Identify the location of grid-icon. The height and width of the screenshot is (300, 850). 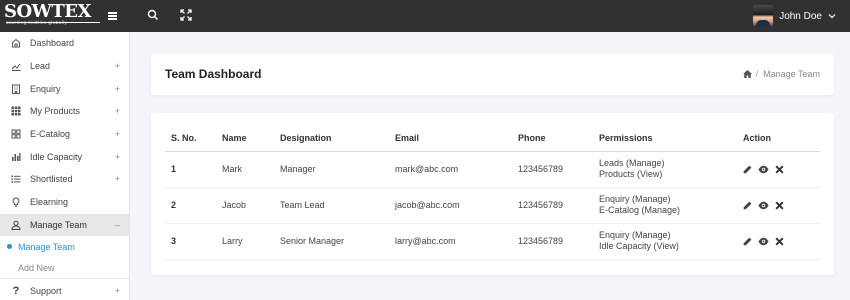
(16, 111).